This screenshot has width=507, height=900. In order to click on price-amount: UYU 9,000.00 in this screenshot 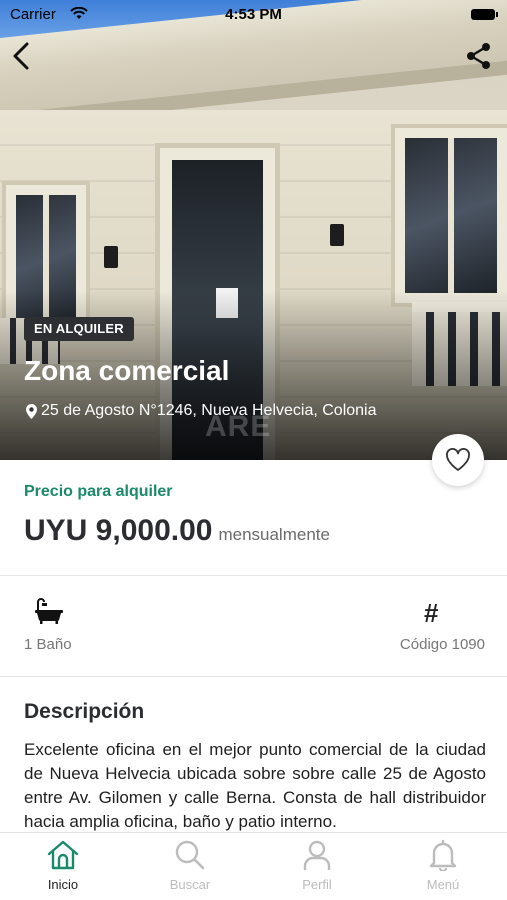, I will do `click(118, 530)`.